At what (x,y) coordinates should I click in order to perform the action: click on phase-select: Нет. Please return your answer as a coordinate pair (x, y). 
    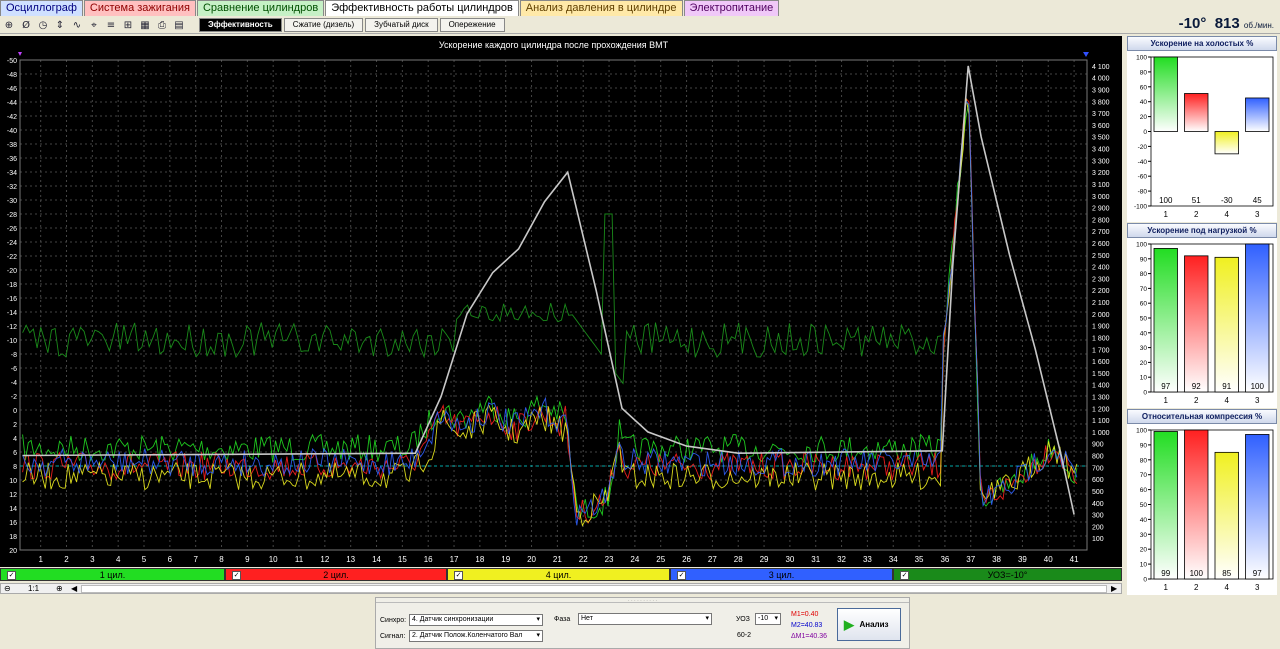
    Looking at the image, I should click on (645, 619).